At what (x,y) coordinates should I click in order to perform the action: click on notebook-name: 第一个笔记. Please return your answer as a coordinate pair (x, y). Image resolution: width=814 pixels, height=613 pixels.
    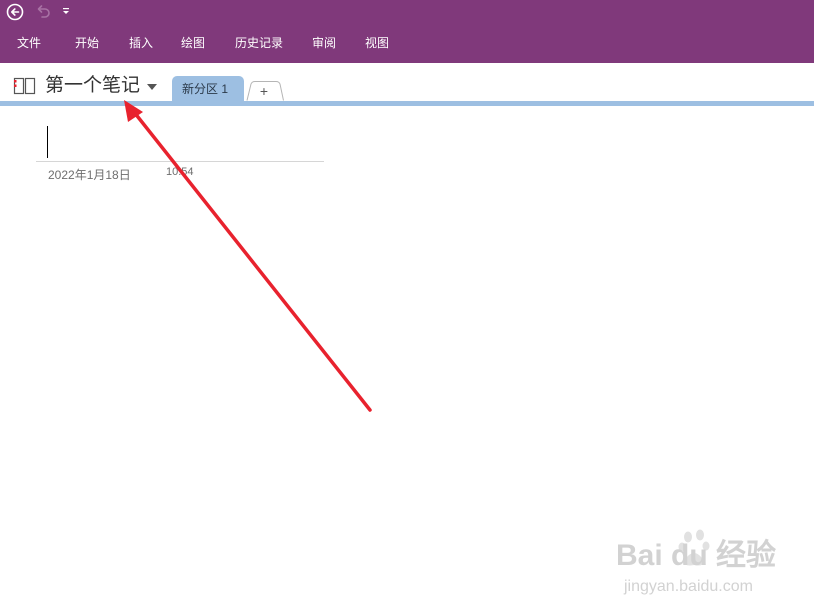
    Looking at the image, I should click on (92, 86).